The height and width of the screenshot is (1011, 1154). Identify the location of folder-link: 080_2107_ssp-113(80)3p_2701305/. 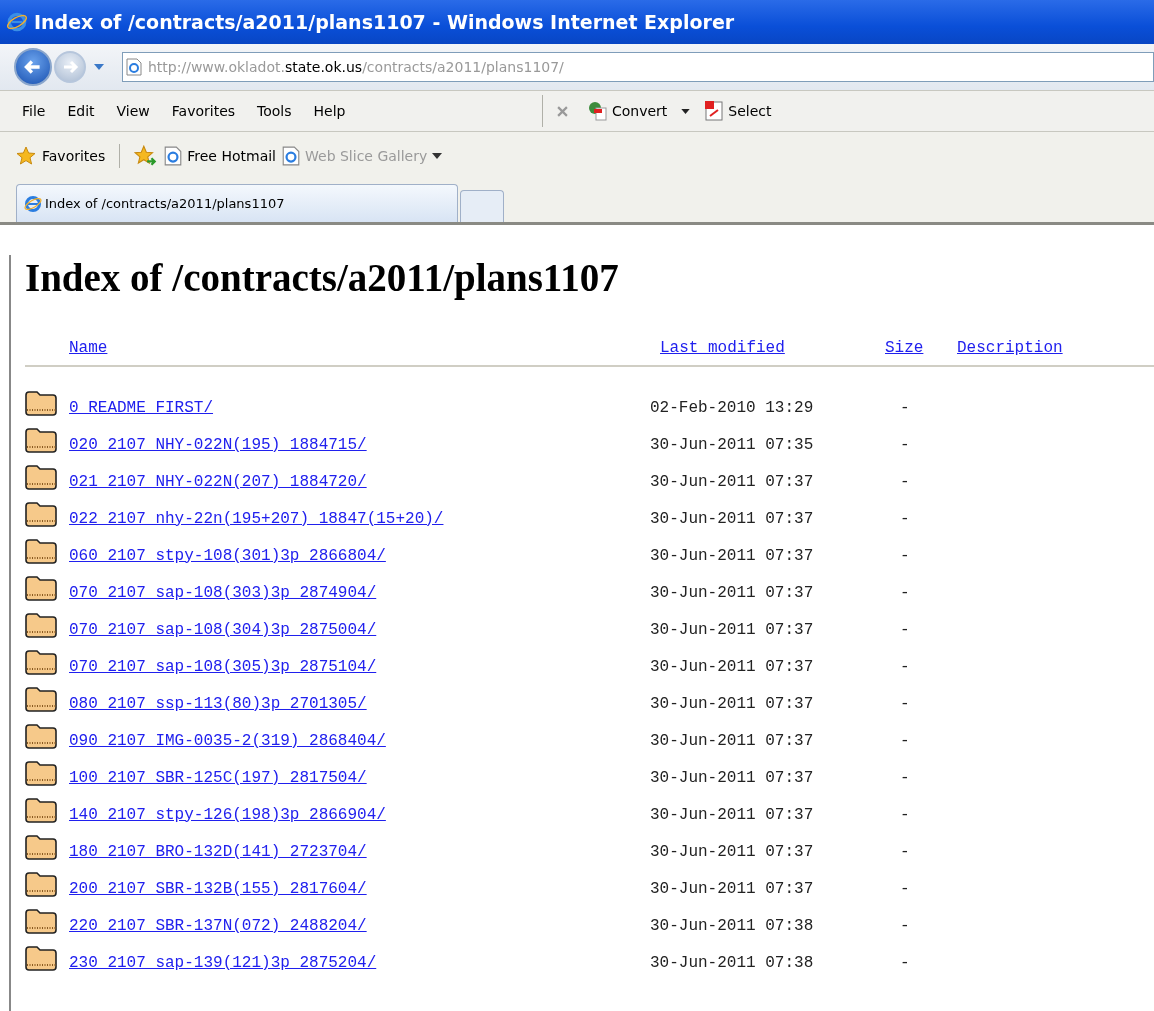
(359, 703).